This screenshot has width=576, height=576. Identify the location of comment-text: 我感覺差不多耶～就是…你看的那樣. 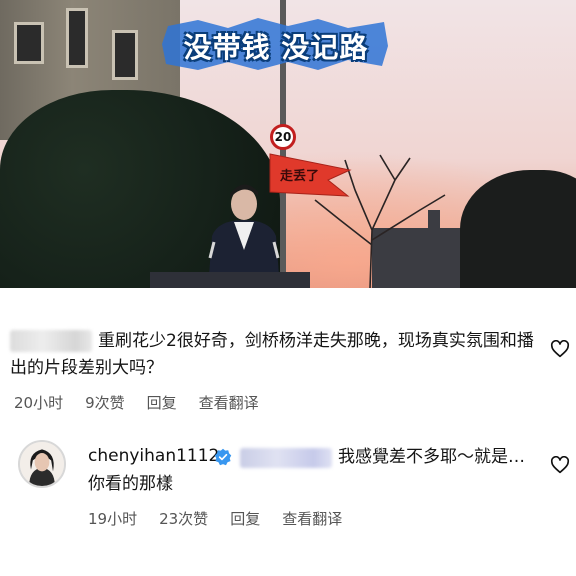
(306, 470).